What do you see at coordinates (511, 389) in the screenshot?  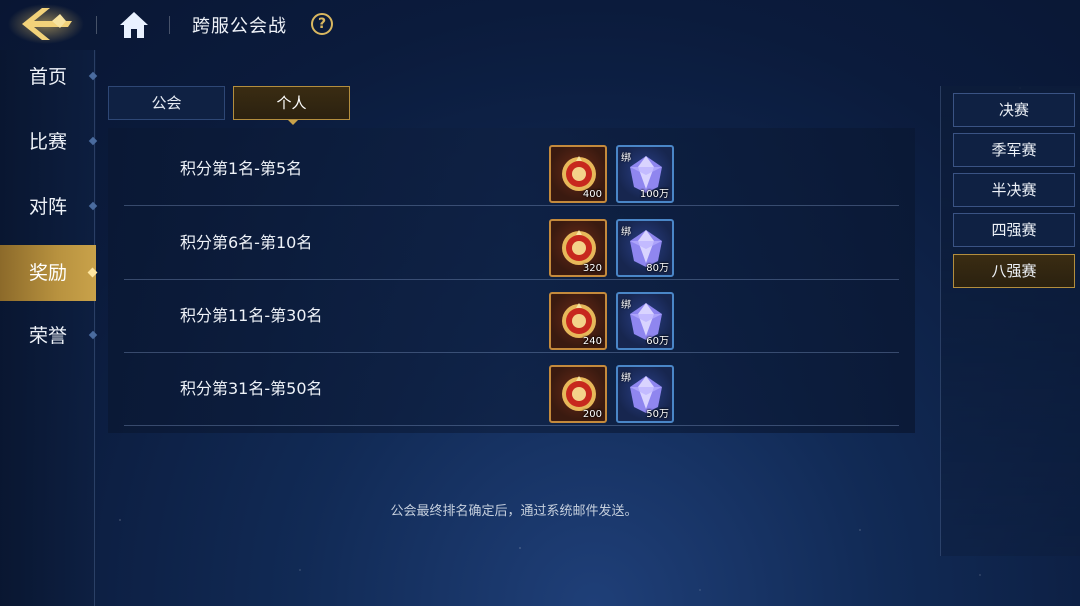 I see `reward-row: 积分第31名-第50名 200 绑 50万` at bounding box center [511, 389].